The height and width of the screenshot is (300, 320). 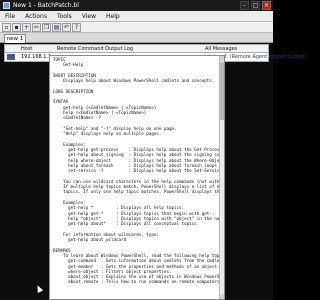 I want to click on help-icon: ?, so click(x=76, y=27).